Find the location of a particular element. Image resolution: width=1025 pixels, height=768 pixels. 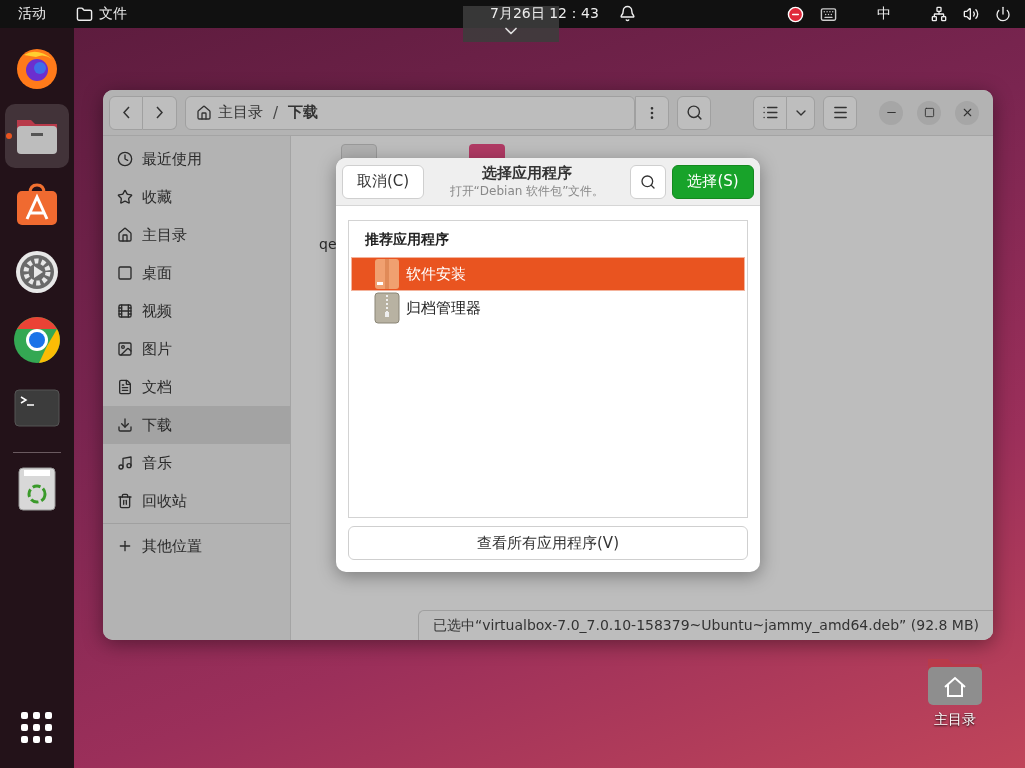

desktop-icon-label: 主目录 is located at coordinates (955, 720).